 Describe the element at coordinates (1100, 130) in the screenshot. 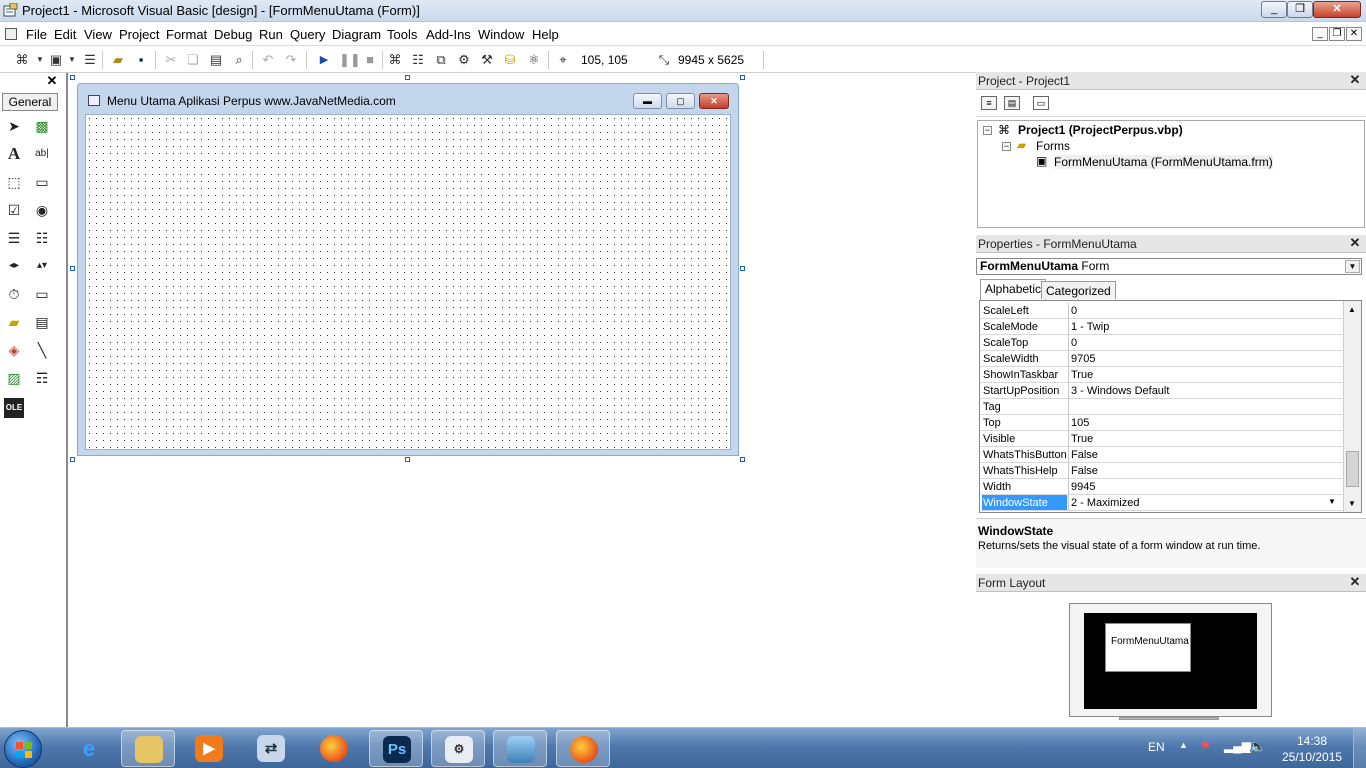

I see `tree-project-node: Project1 (ProjectPerpus.vbp)` at that location.